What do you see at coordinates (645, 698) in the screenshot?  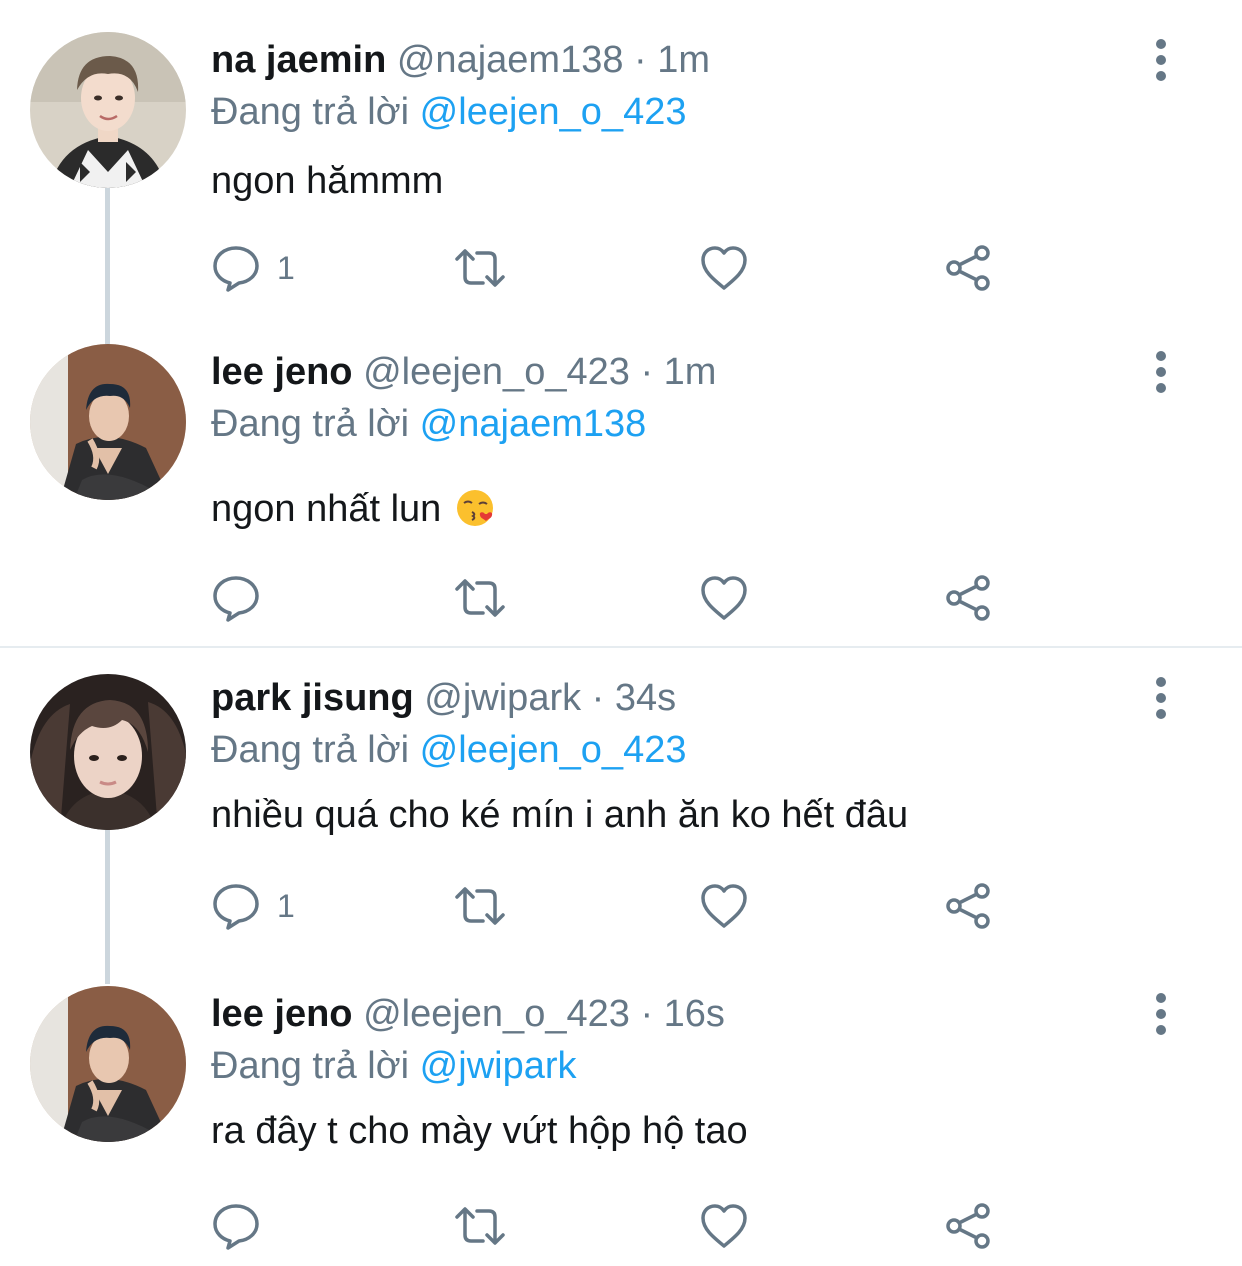 I see `tweet-time: 34s` at bounding box center [645, 698].